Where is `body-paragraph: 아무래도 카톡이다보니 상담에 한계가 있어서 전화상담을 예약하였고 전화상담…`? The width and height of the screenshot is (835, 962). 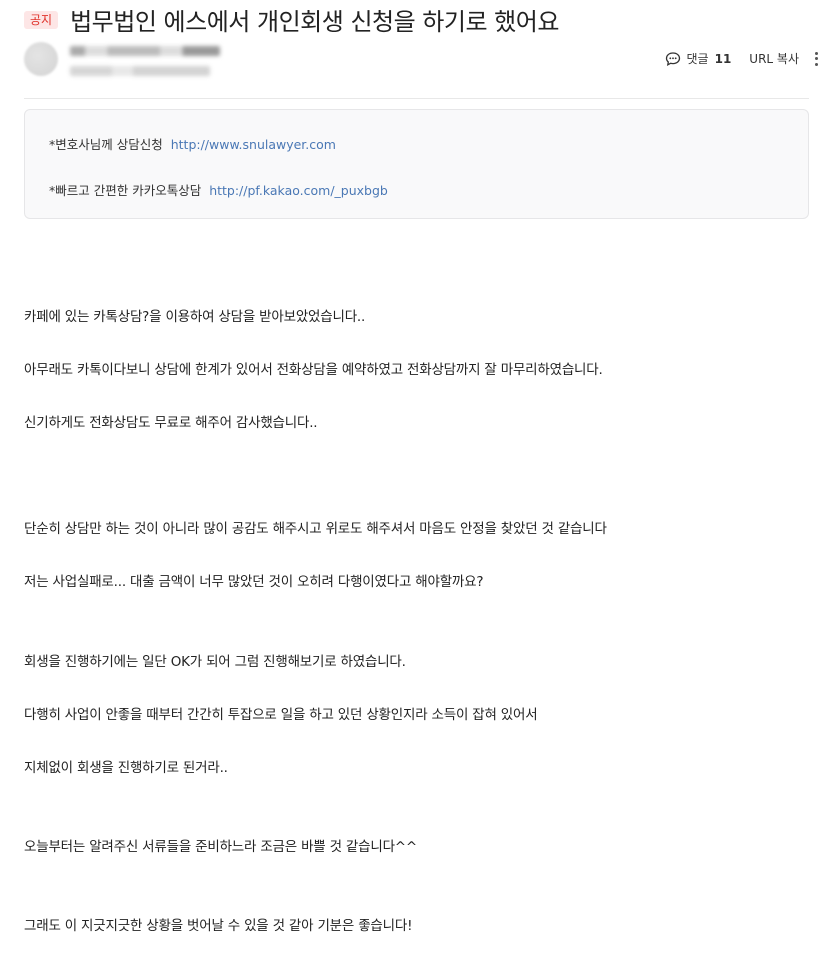
body-paragraph: 아무래도 카톡이다보니 상담에 한계가 있어서 전화상담을 예약하였고 전화상담… is located at coordinates (313, 370).